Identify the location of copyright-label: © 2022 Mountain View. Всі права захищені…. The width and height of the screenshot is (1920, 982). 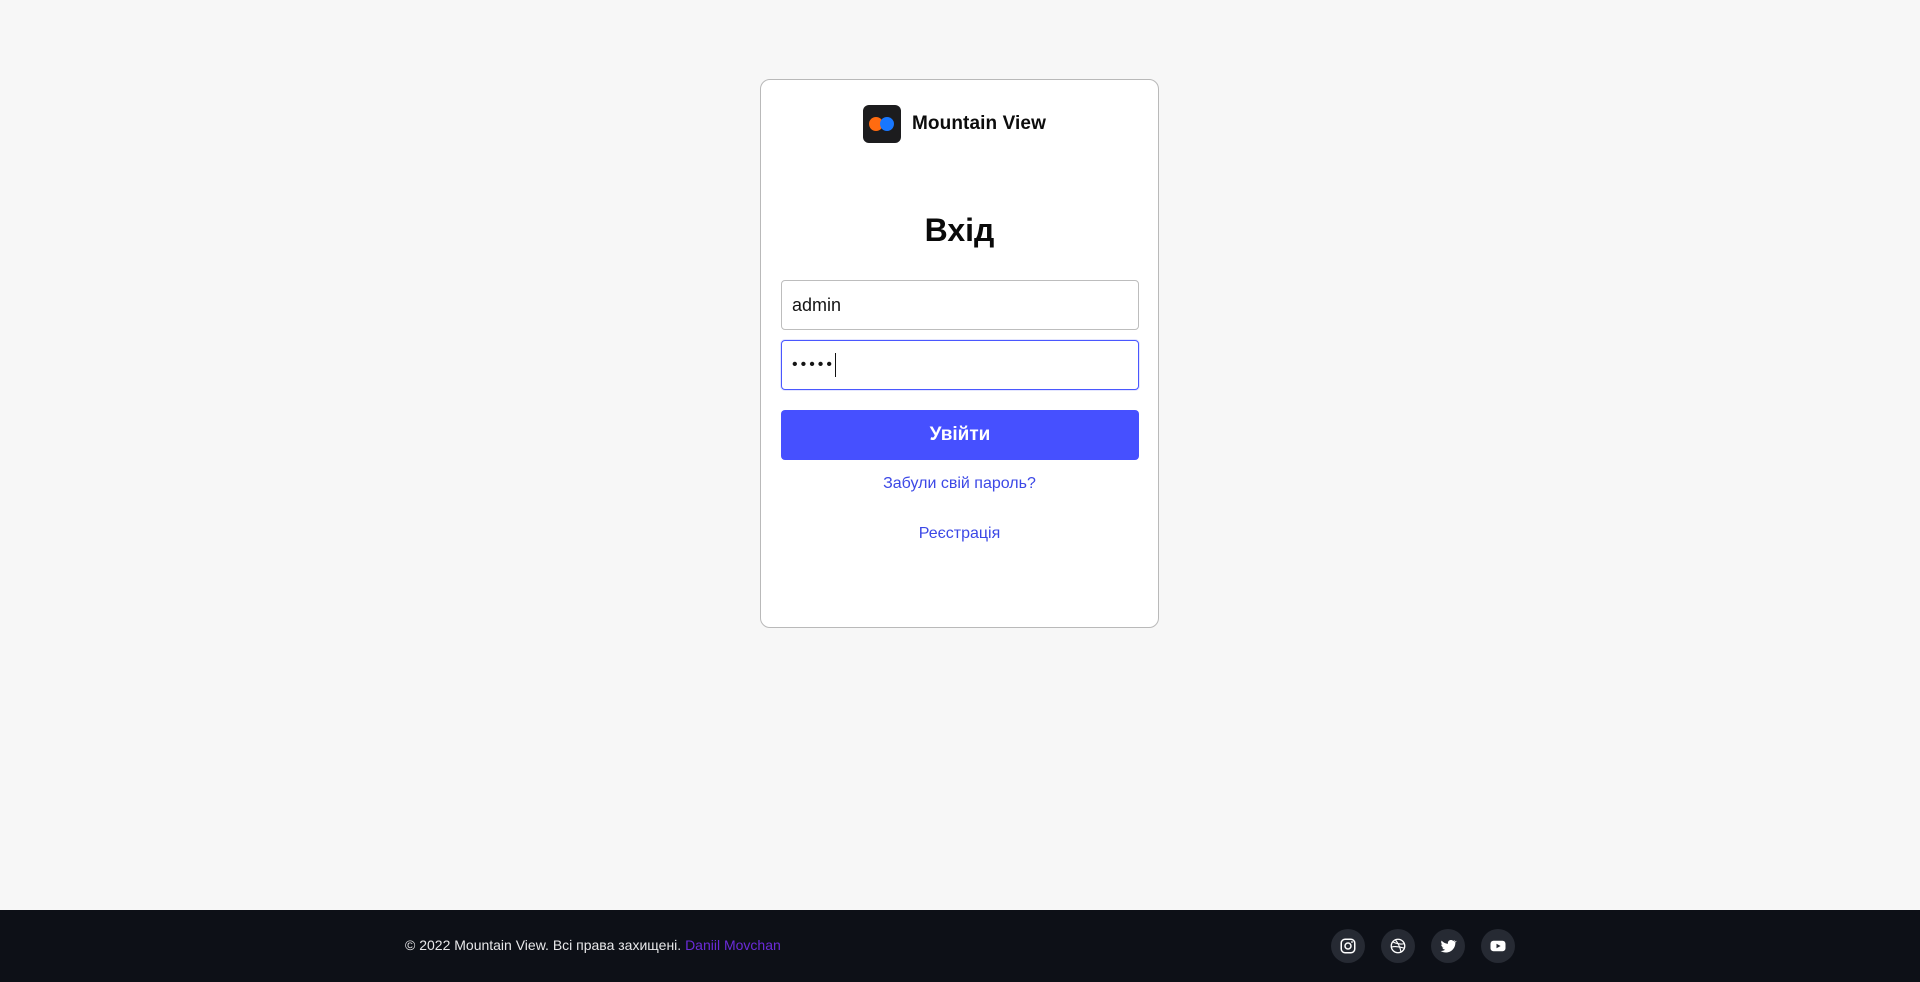
(543, 945).